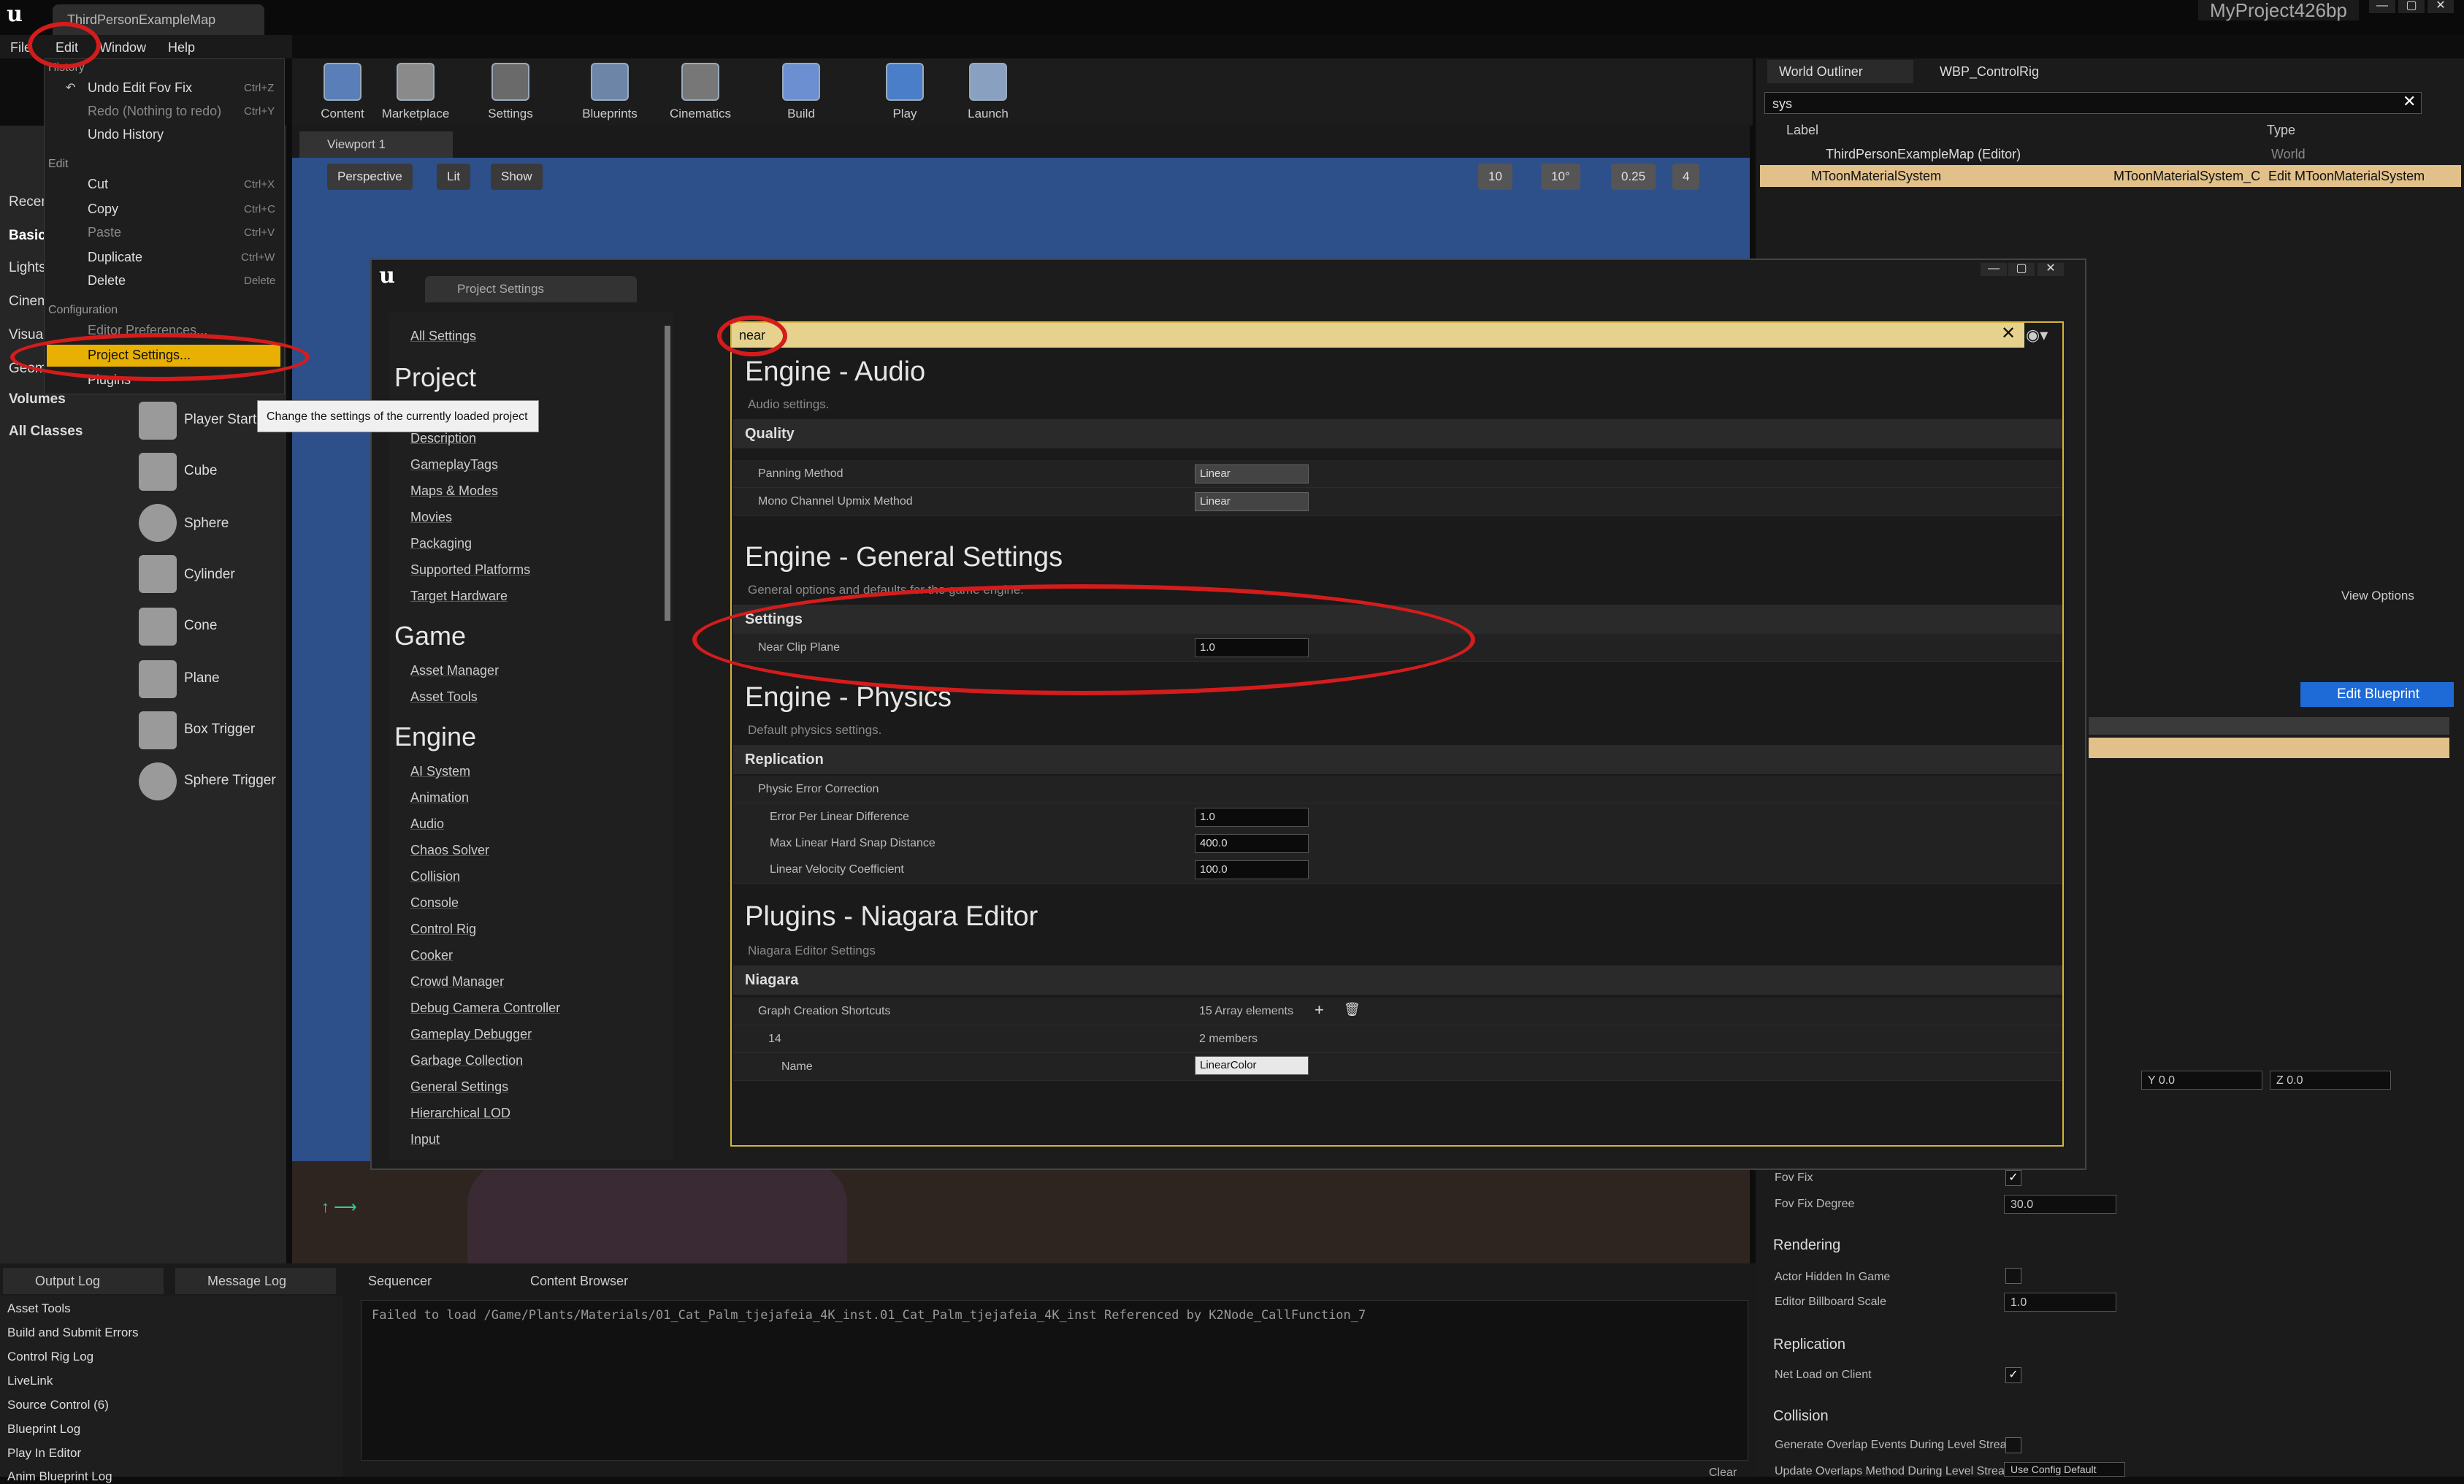 The width and height of the screenshot is (2464, 1484). Describe the element at coordinates (181, 48) in the screenshot. I see `menu-help: Help` at that location.